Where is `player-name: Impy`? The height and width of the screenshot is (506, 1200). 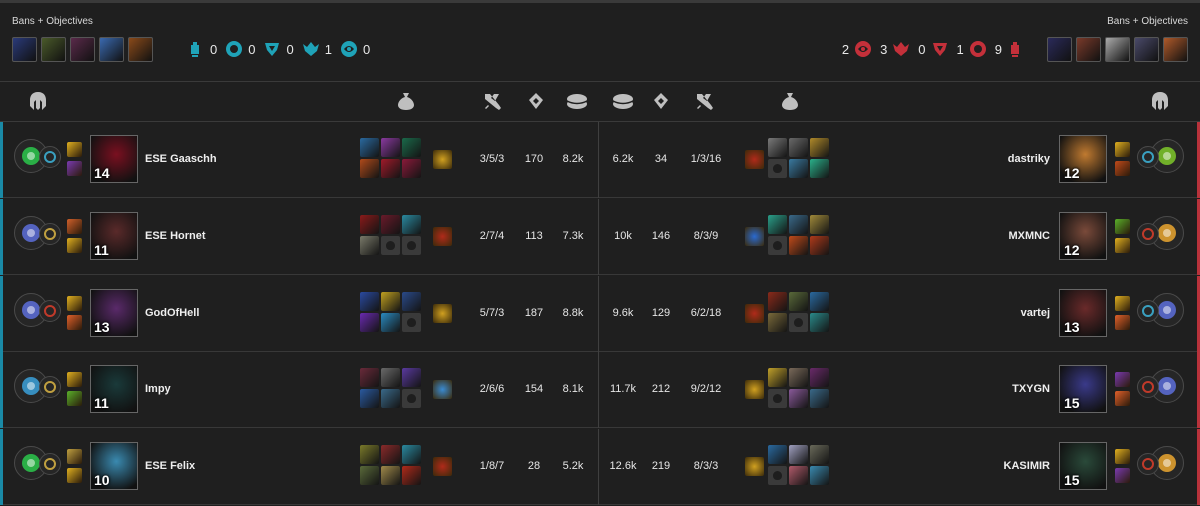
player-name: Impy is located at coordinates (158, 389).